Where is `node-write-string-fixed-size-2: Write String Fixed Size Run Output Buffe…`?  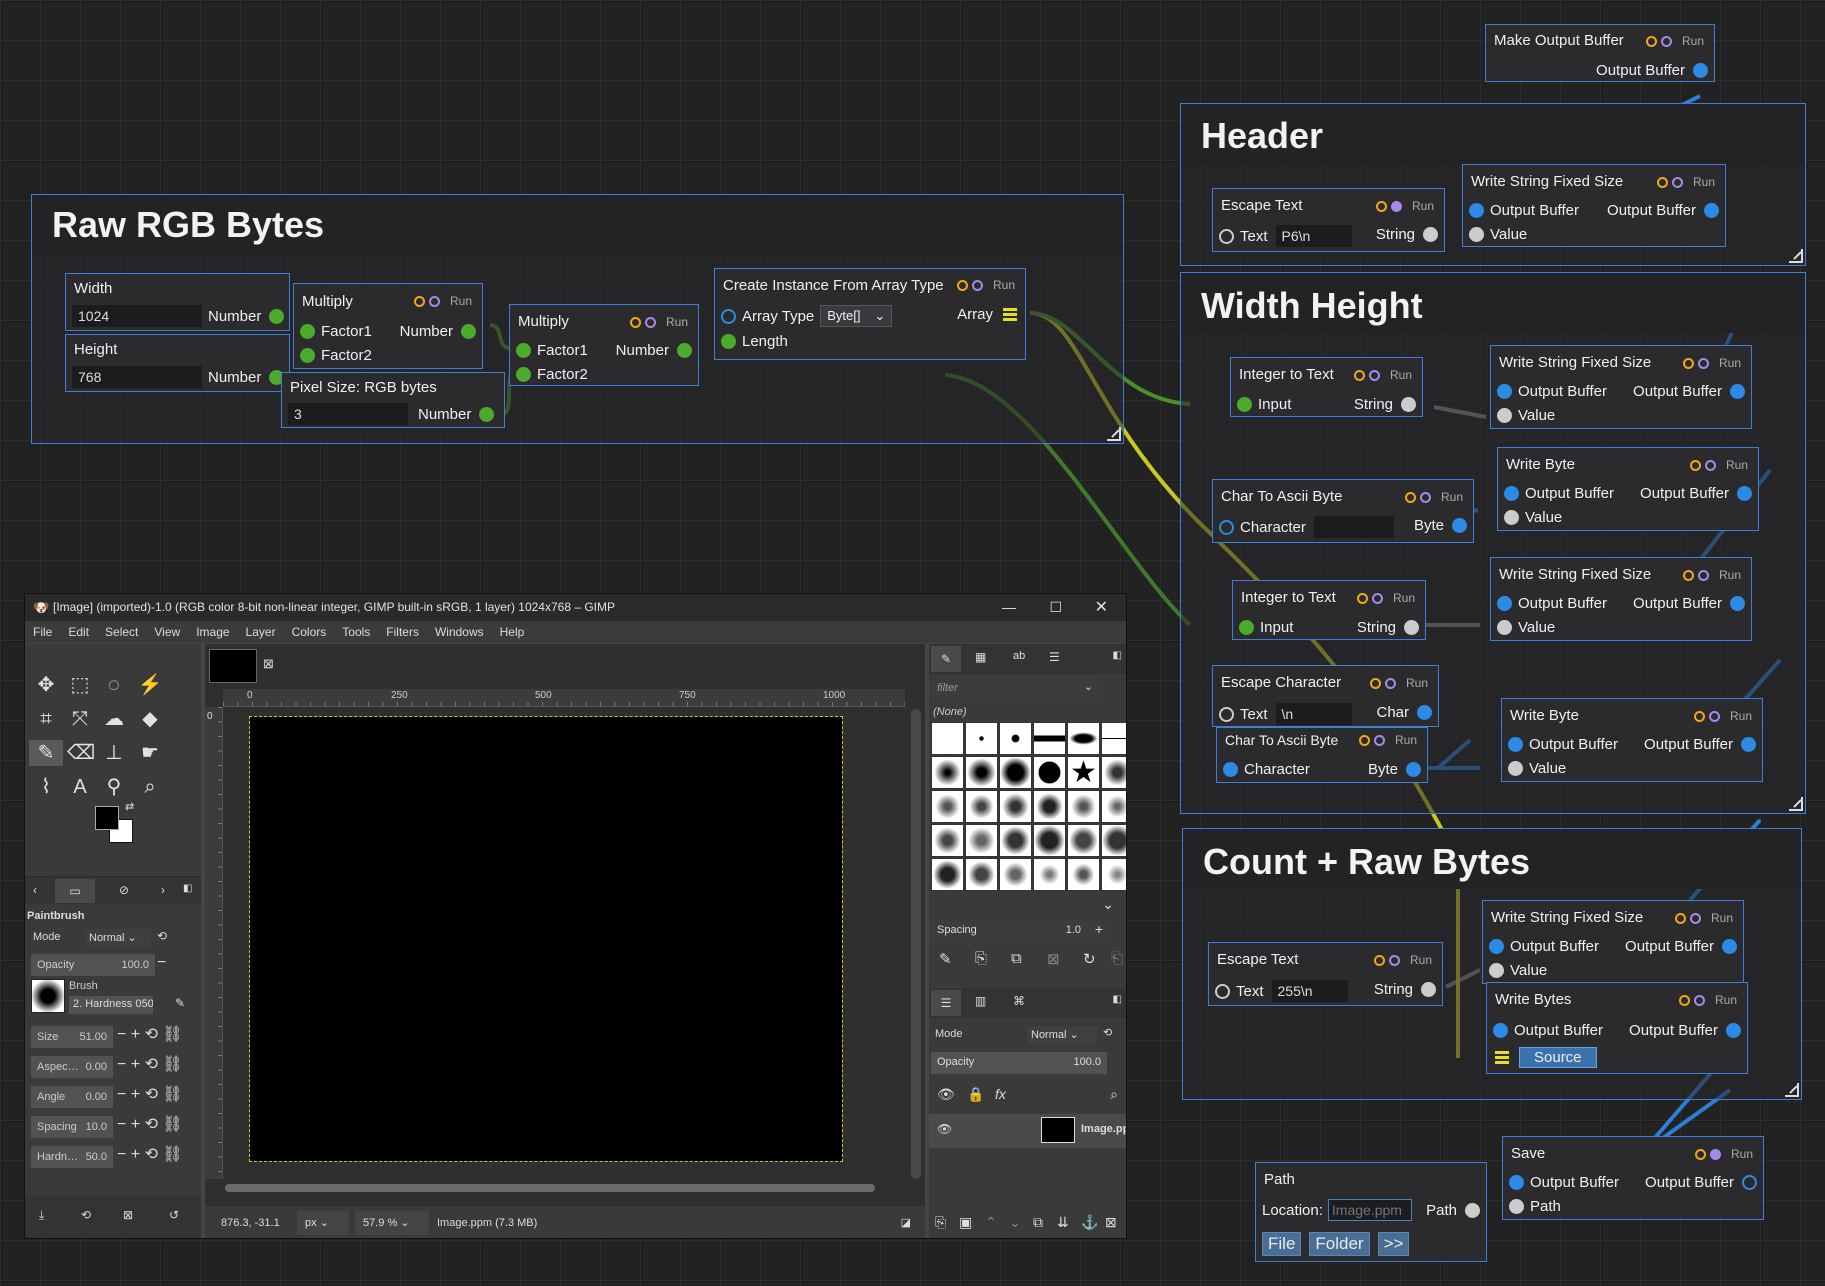
node-write-string-fixed-size-2: Write String Fixed Size Run Output Buffe… is located at coordinates (1621, 387).